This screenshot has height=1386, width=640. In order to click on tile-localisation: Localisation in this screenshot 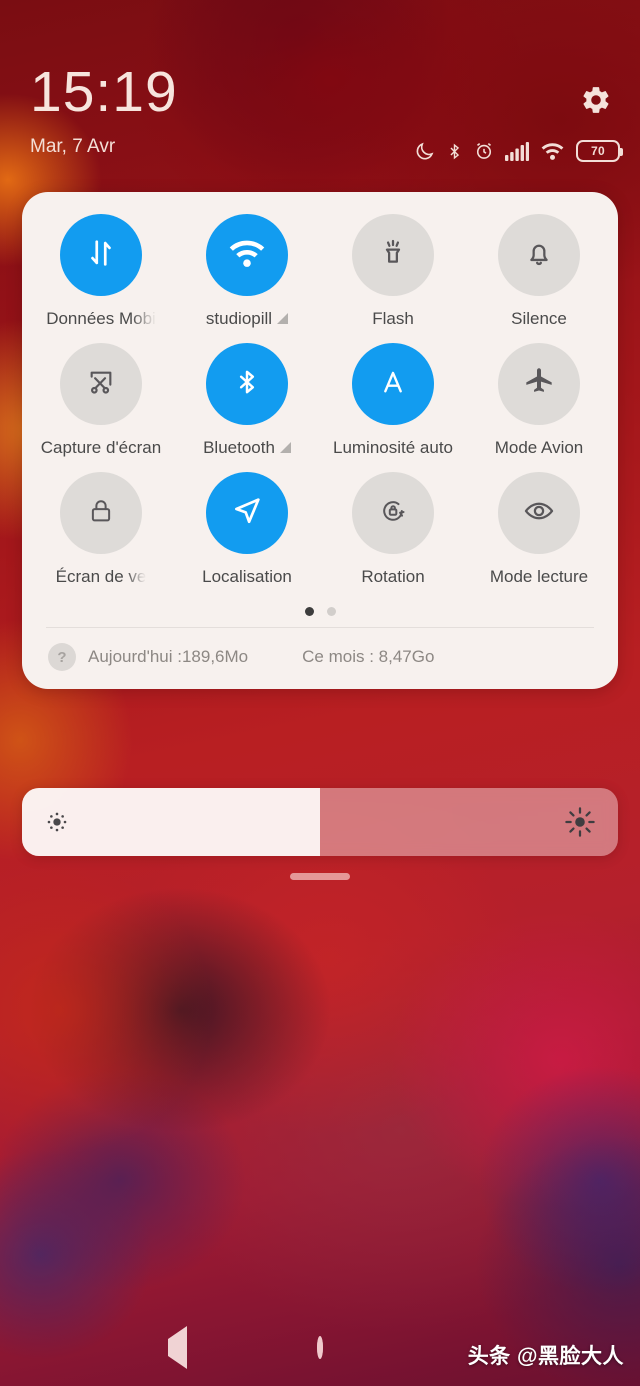, I will do `click(247, 536)`.